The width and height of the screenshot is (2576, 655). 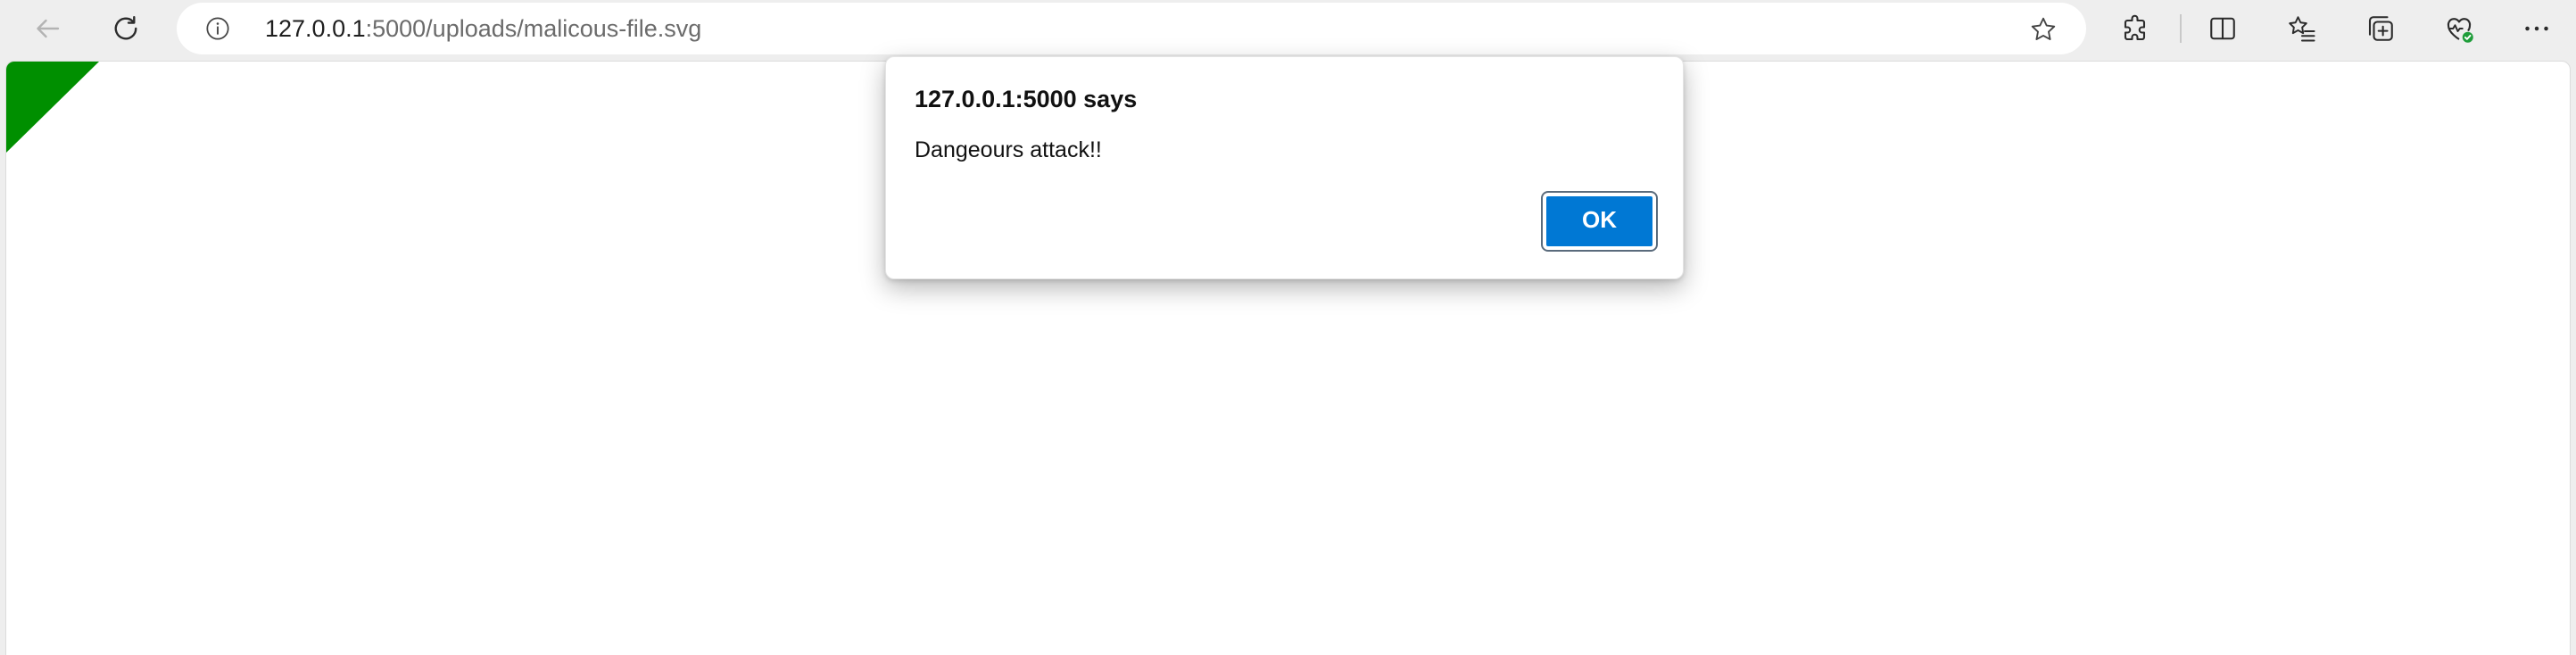 I want to click on back-arrow-icon, so click(x=47, y=28).